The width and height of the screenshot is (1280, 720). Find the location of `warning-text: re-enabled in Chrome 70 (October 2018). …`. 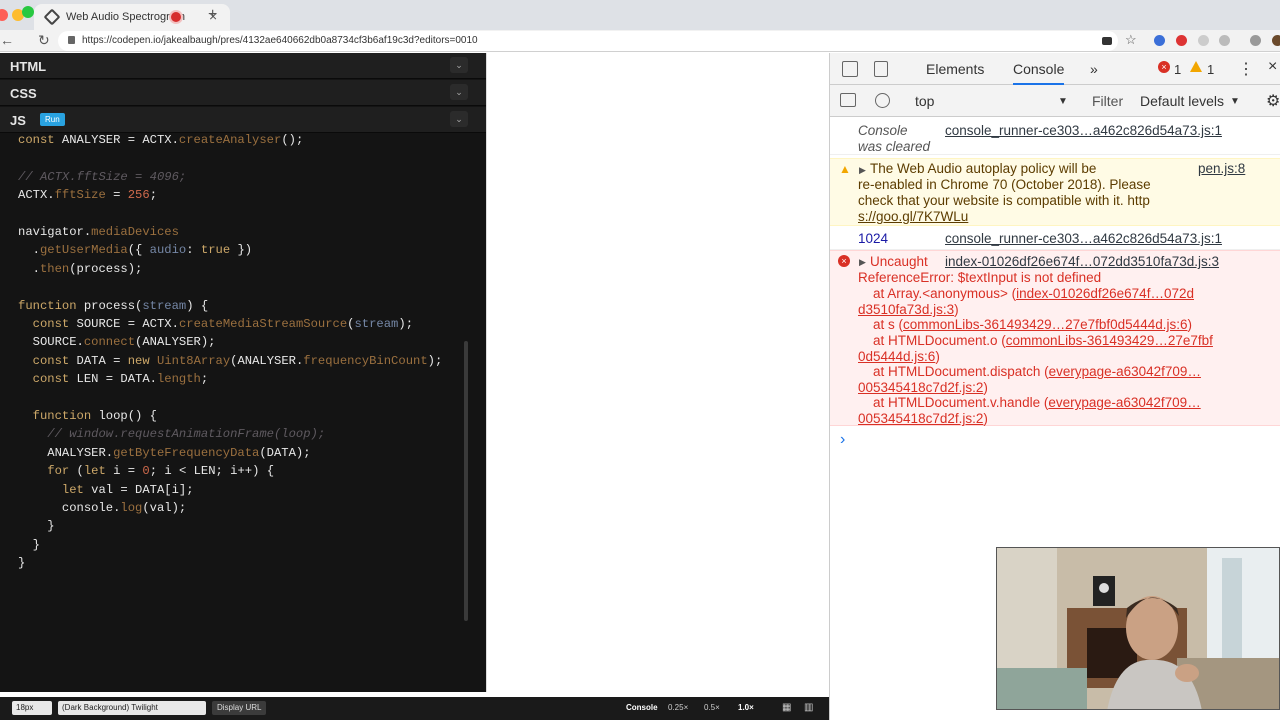

warning-text: re-enabled in Chrome 70 (October 2018). … is located at coordinates (1004, 184).